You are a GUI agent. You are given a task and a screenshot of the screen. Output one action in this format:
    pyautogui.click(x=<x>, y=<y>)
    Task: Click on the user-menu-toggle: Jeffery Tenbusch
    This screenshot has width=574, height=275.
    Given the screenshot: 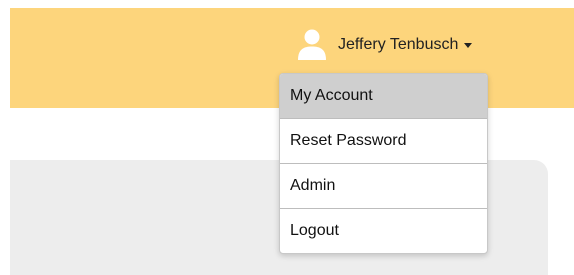 What is the action you would take?
    pyautogui.click(x=384, y=45)
    